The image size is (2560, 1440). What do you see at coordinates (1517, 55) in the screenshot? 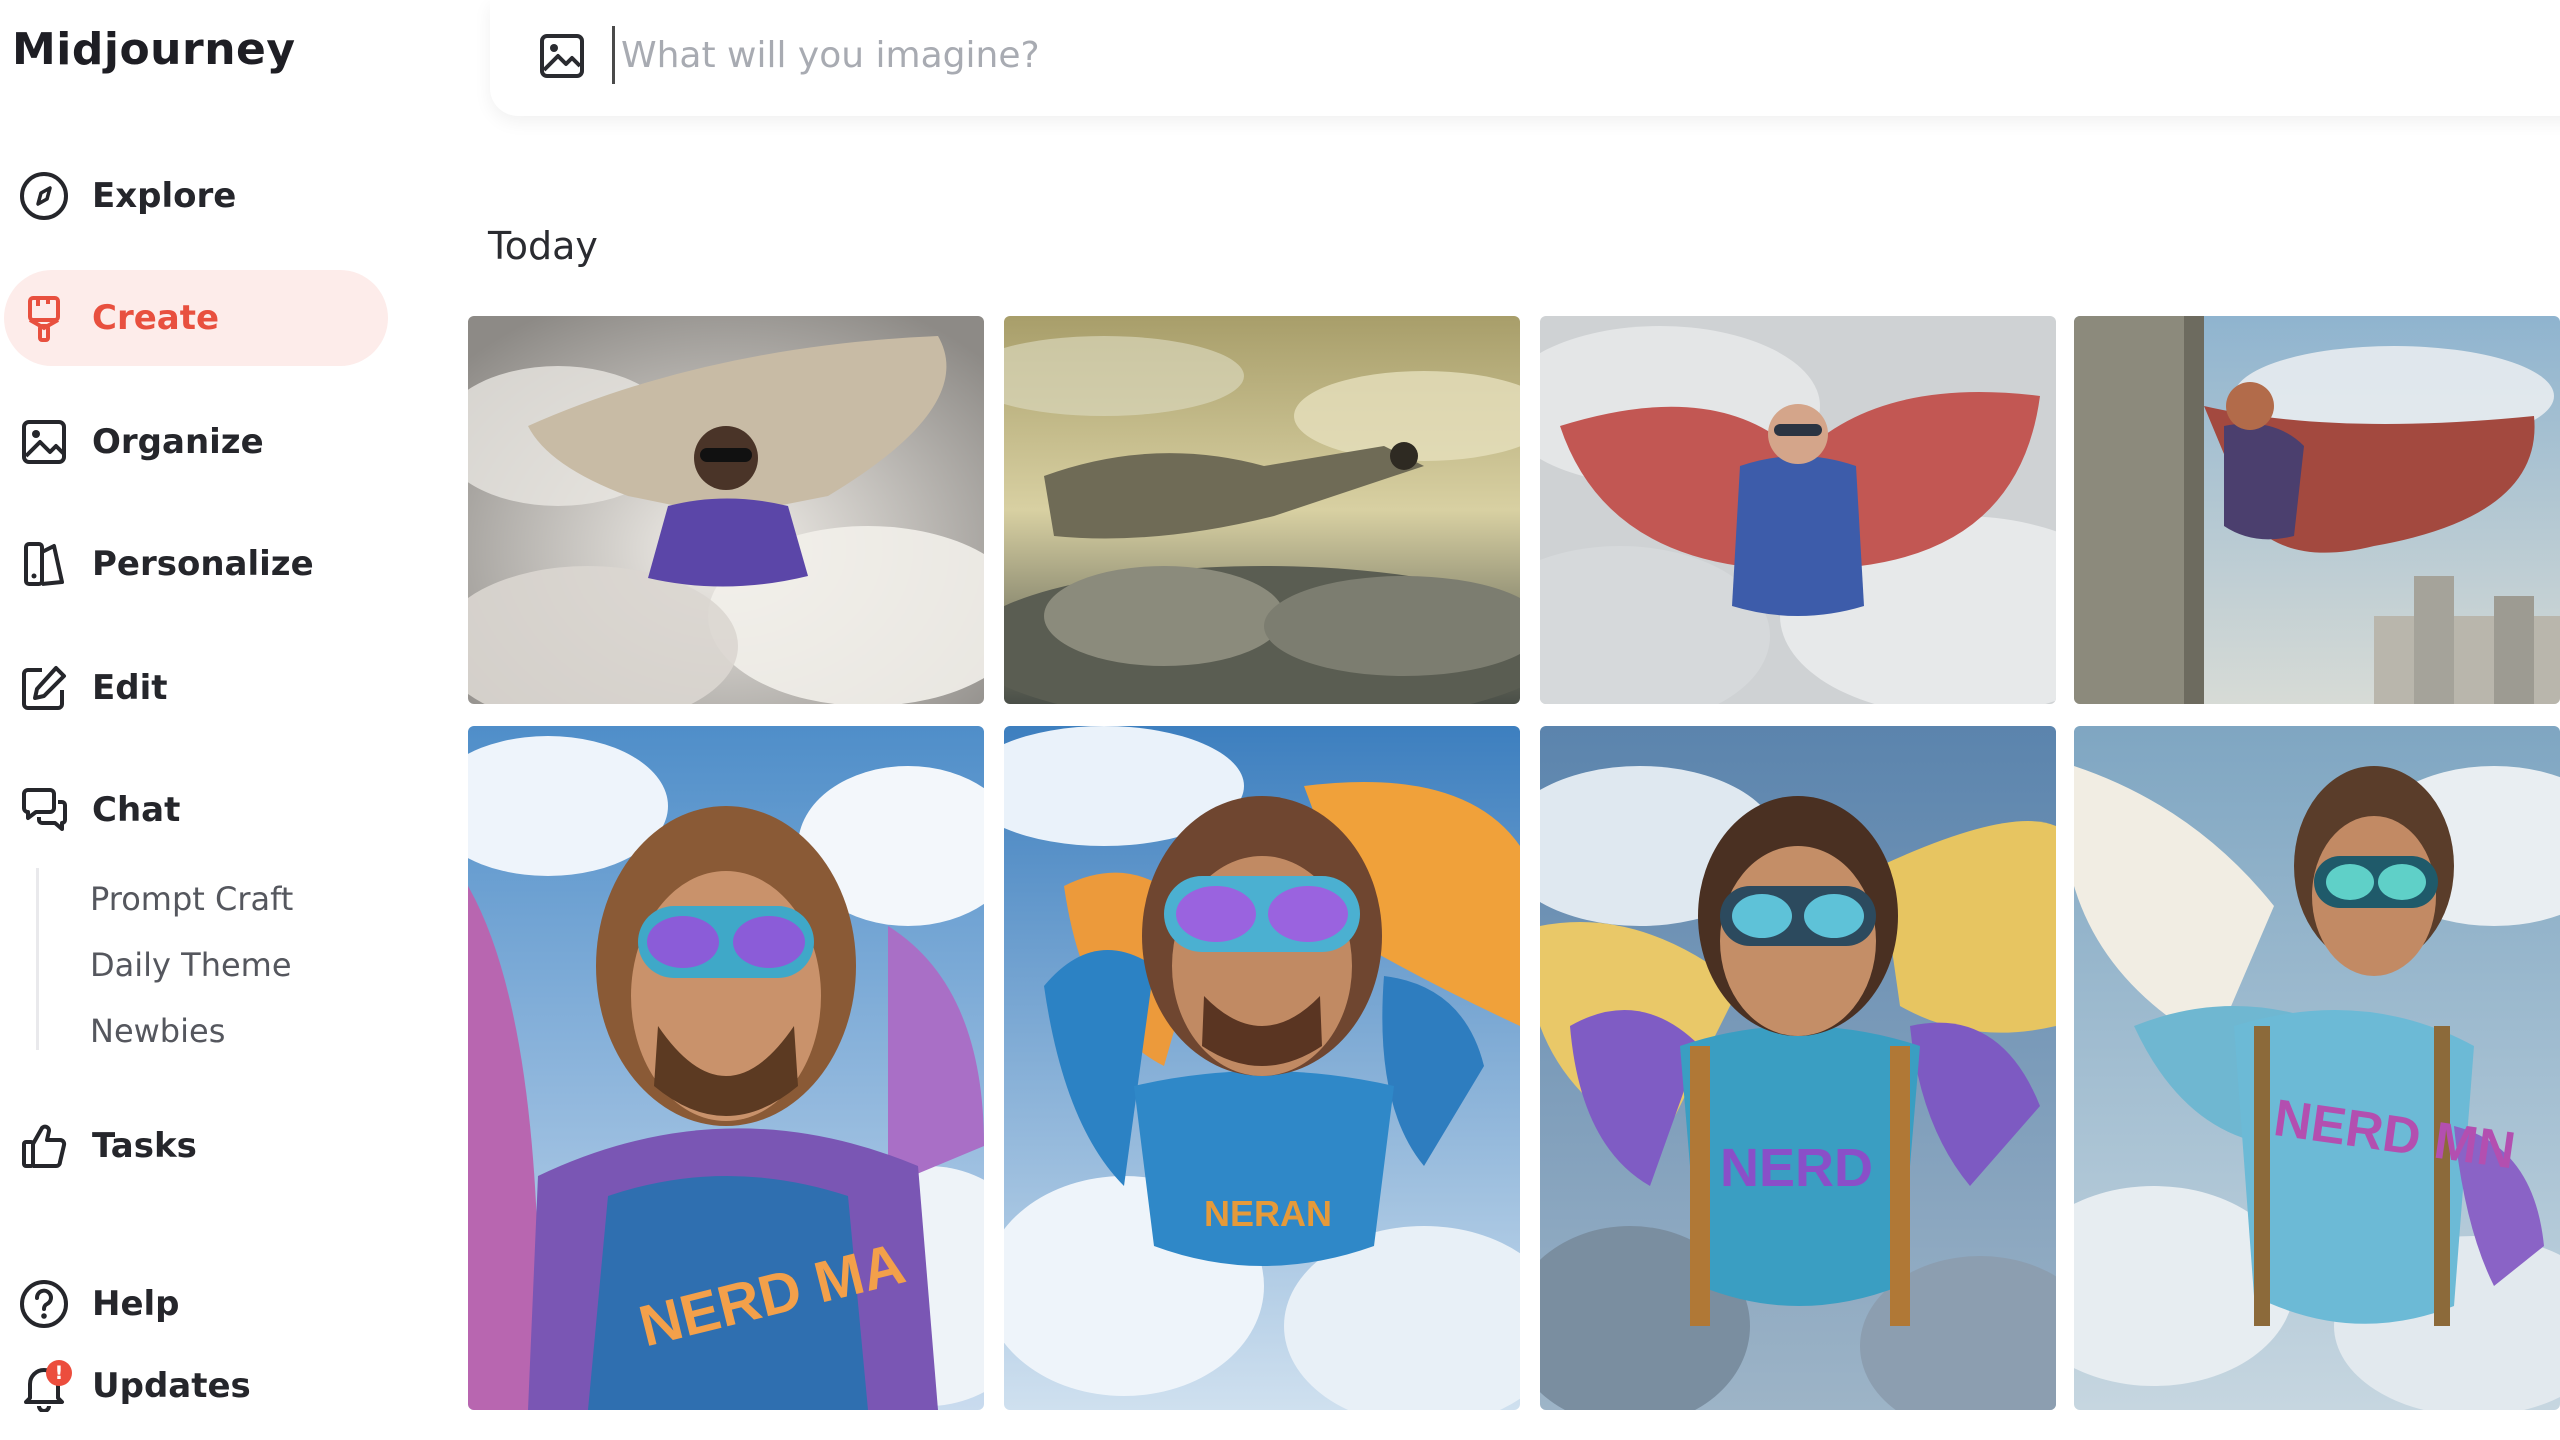
I see `prompt-input` at bounding box center [1517, 55].